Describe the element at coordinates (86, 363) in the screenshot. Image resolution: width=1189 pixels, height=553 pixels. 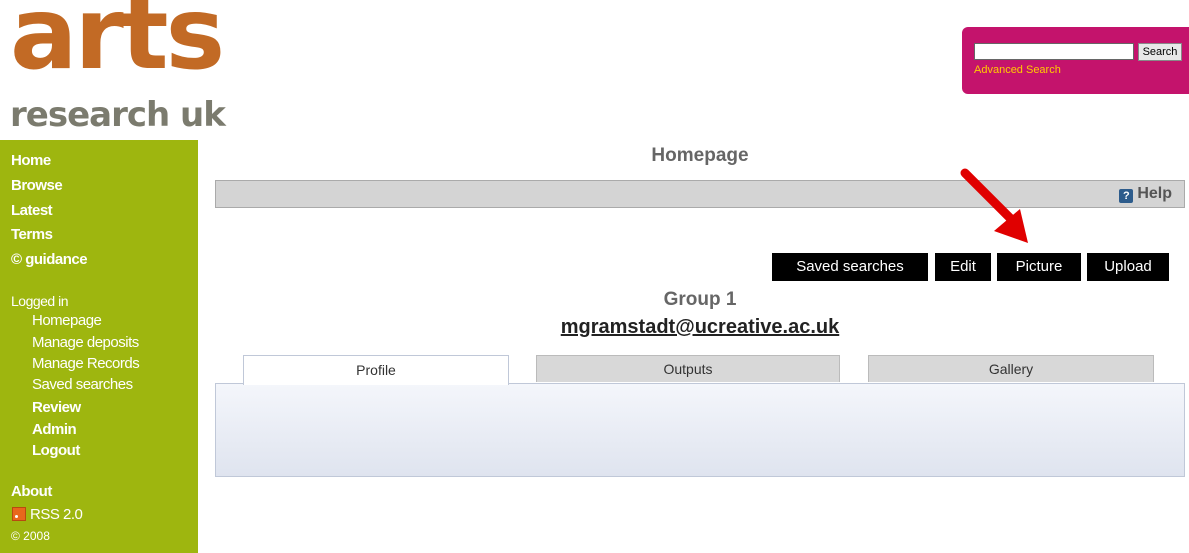
I see `sidebar-link-manage-records: Manage Records` at that location.